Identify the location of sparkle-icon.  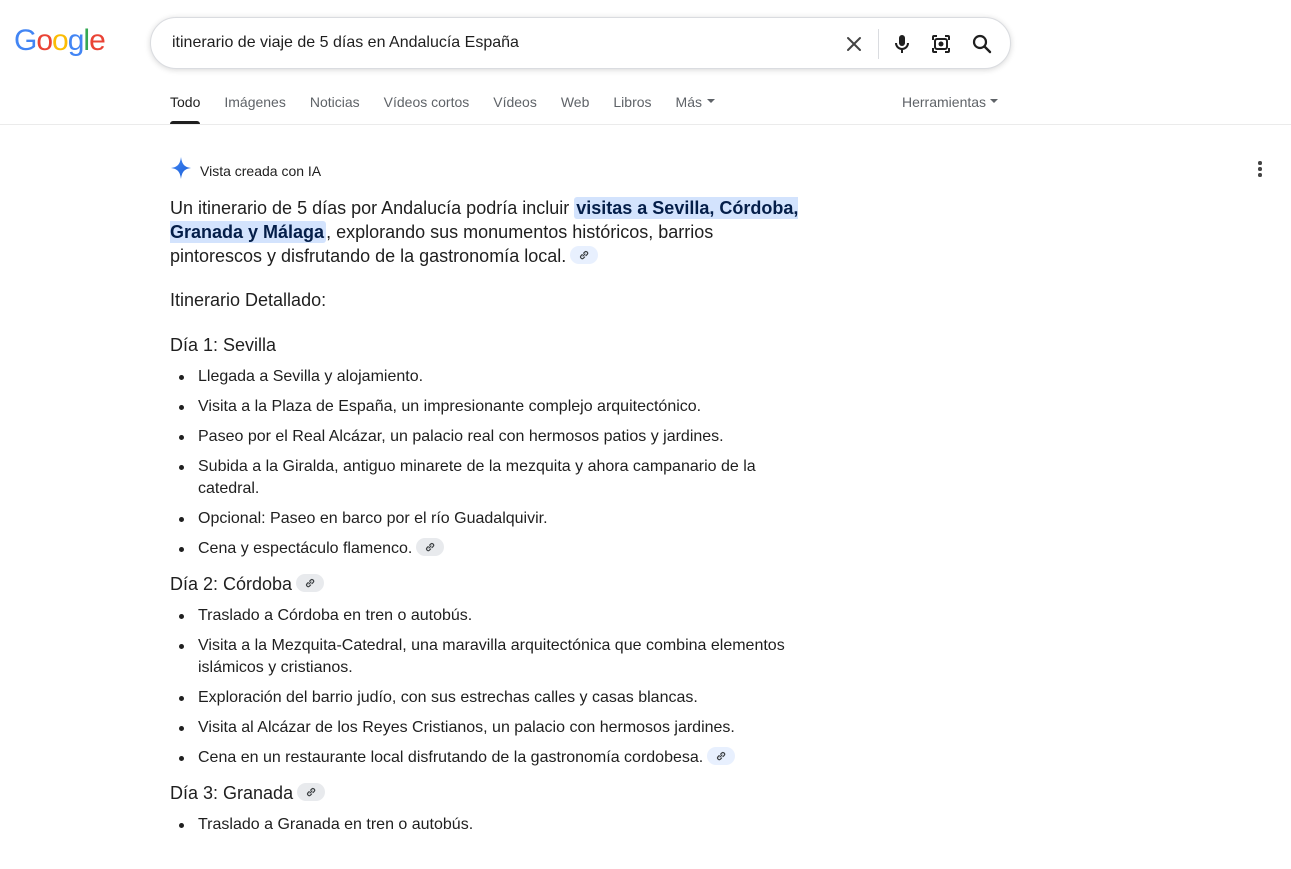
(181, 170).